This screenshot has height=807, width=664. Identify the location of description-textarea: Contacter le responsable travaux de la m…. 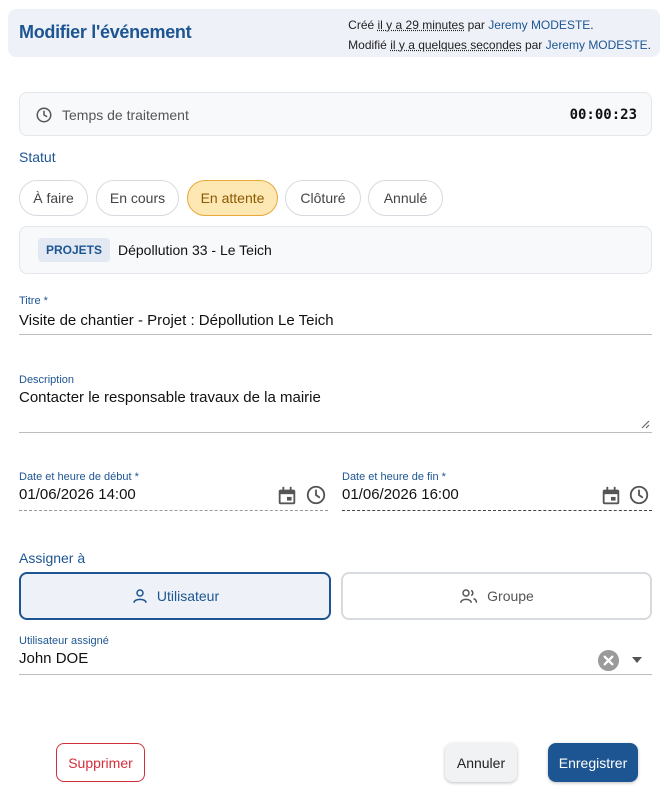
(170, 397).